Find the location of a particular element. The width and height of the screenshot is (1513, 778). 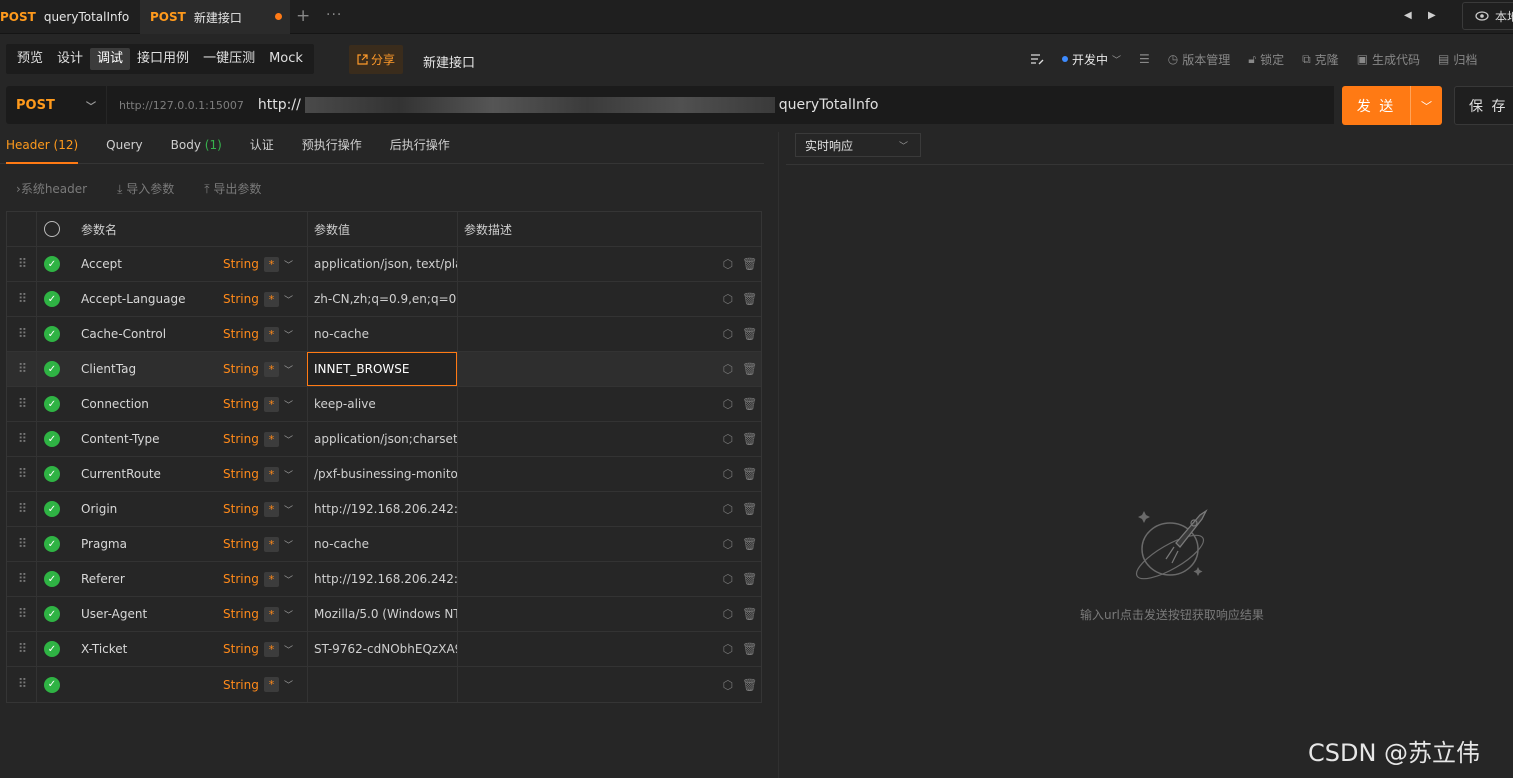

lock-button: 🔓︎ 锁定 is located at coordinates (1266, 59).